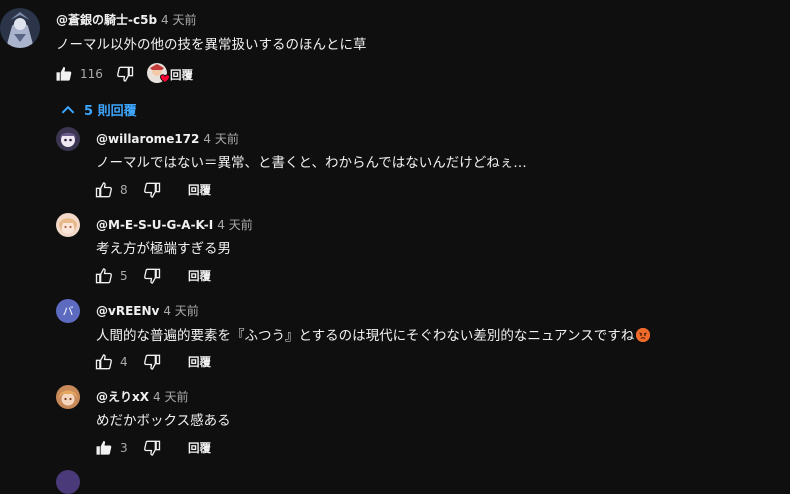  I want to click on comment-text: ノーマル以外の他の技を異常扱いするのほんとに草, so click(211, 45).